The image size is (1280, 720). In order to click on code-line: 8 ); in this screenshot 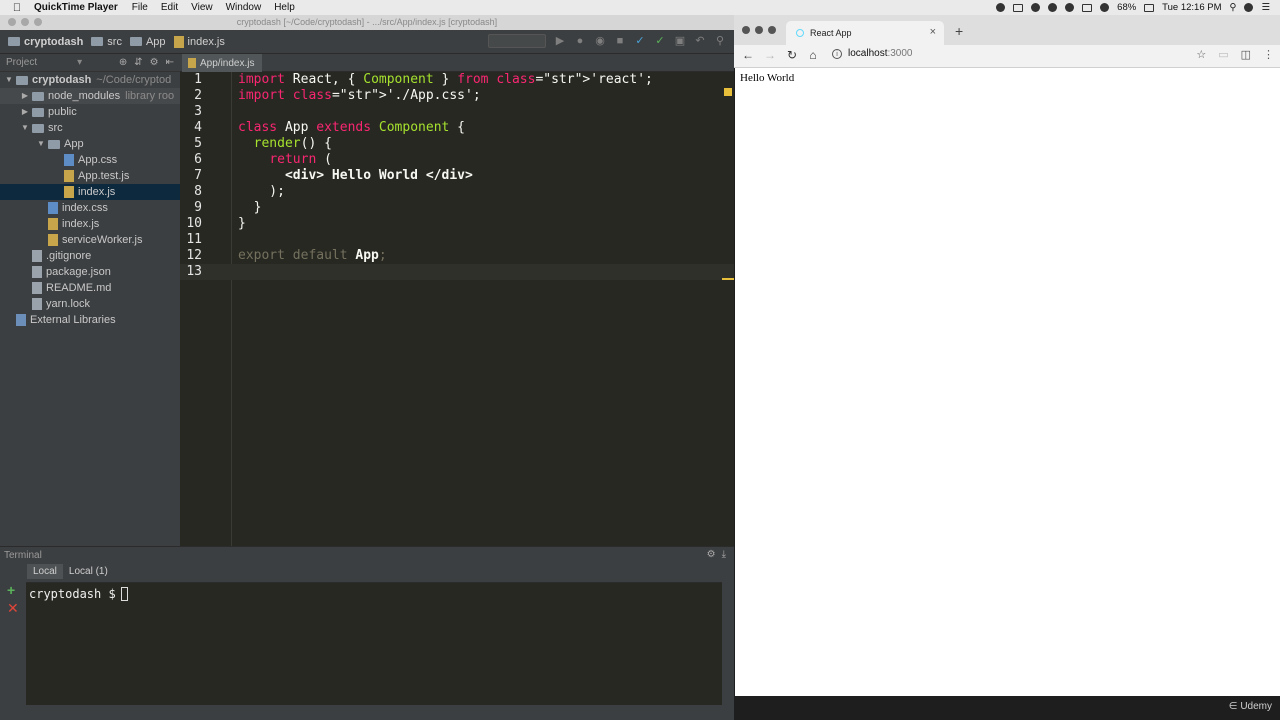, I will do `click(457, 192)`.